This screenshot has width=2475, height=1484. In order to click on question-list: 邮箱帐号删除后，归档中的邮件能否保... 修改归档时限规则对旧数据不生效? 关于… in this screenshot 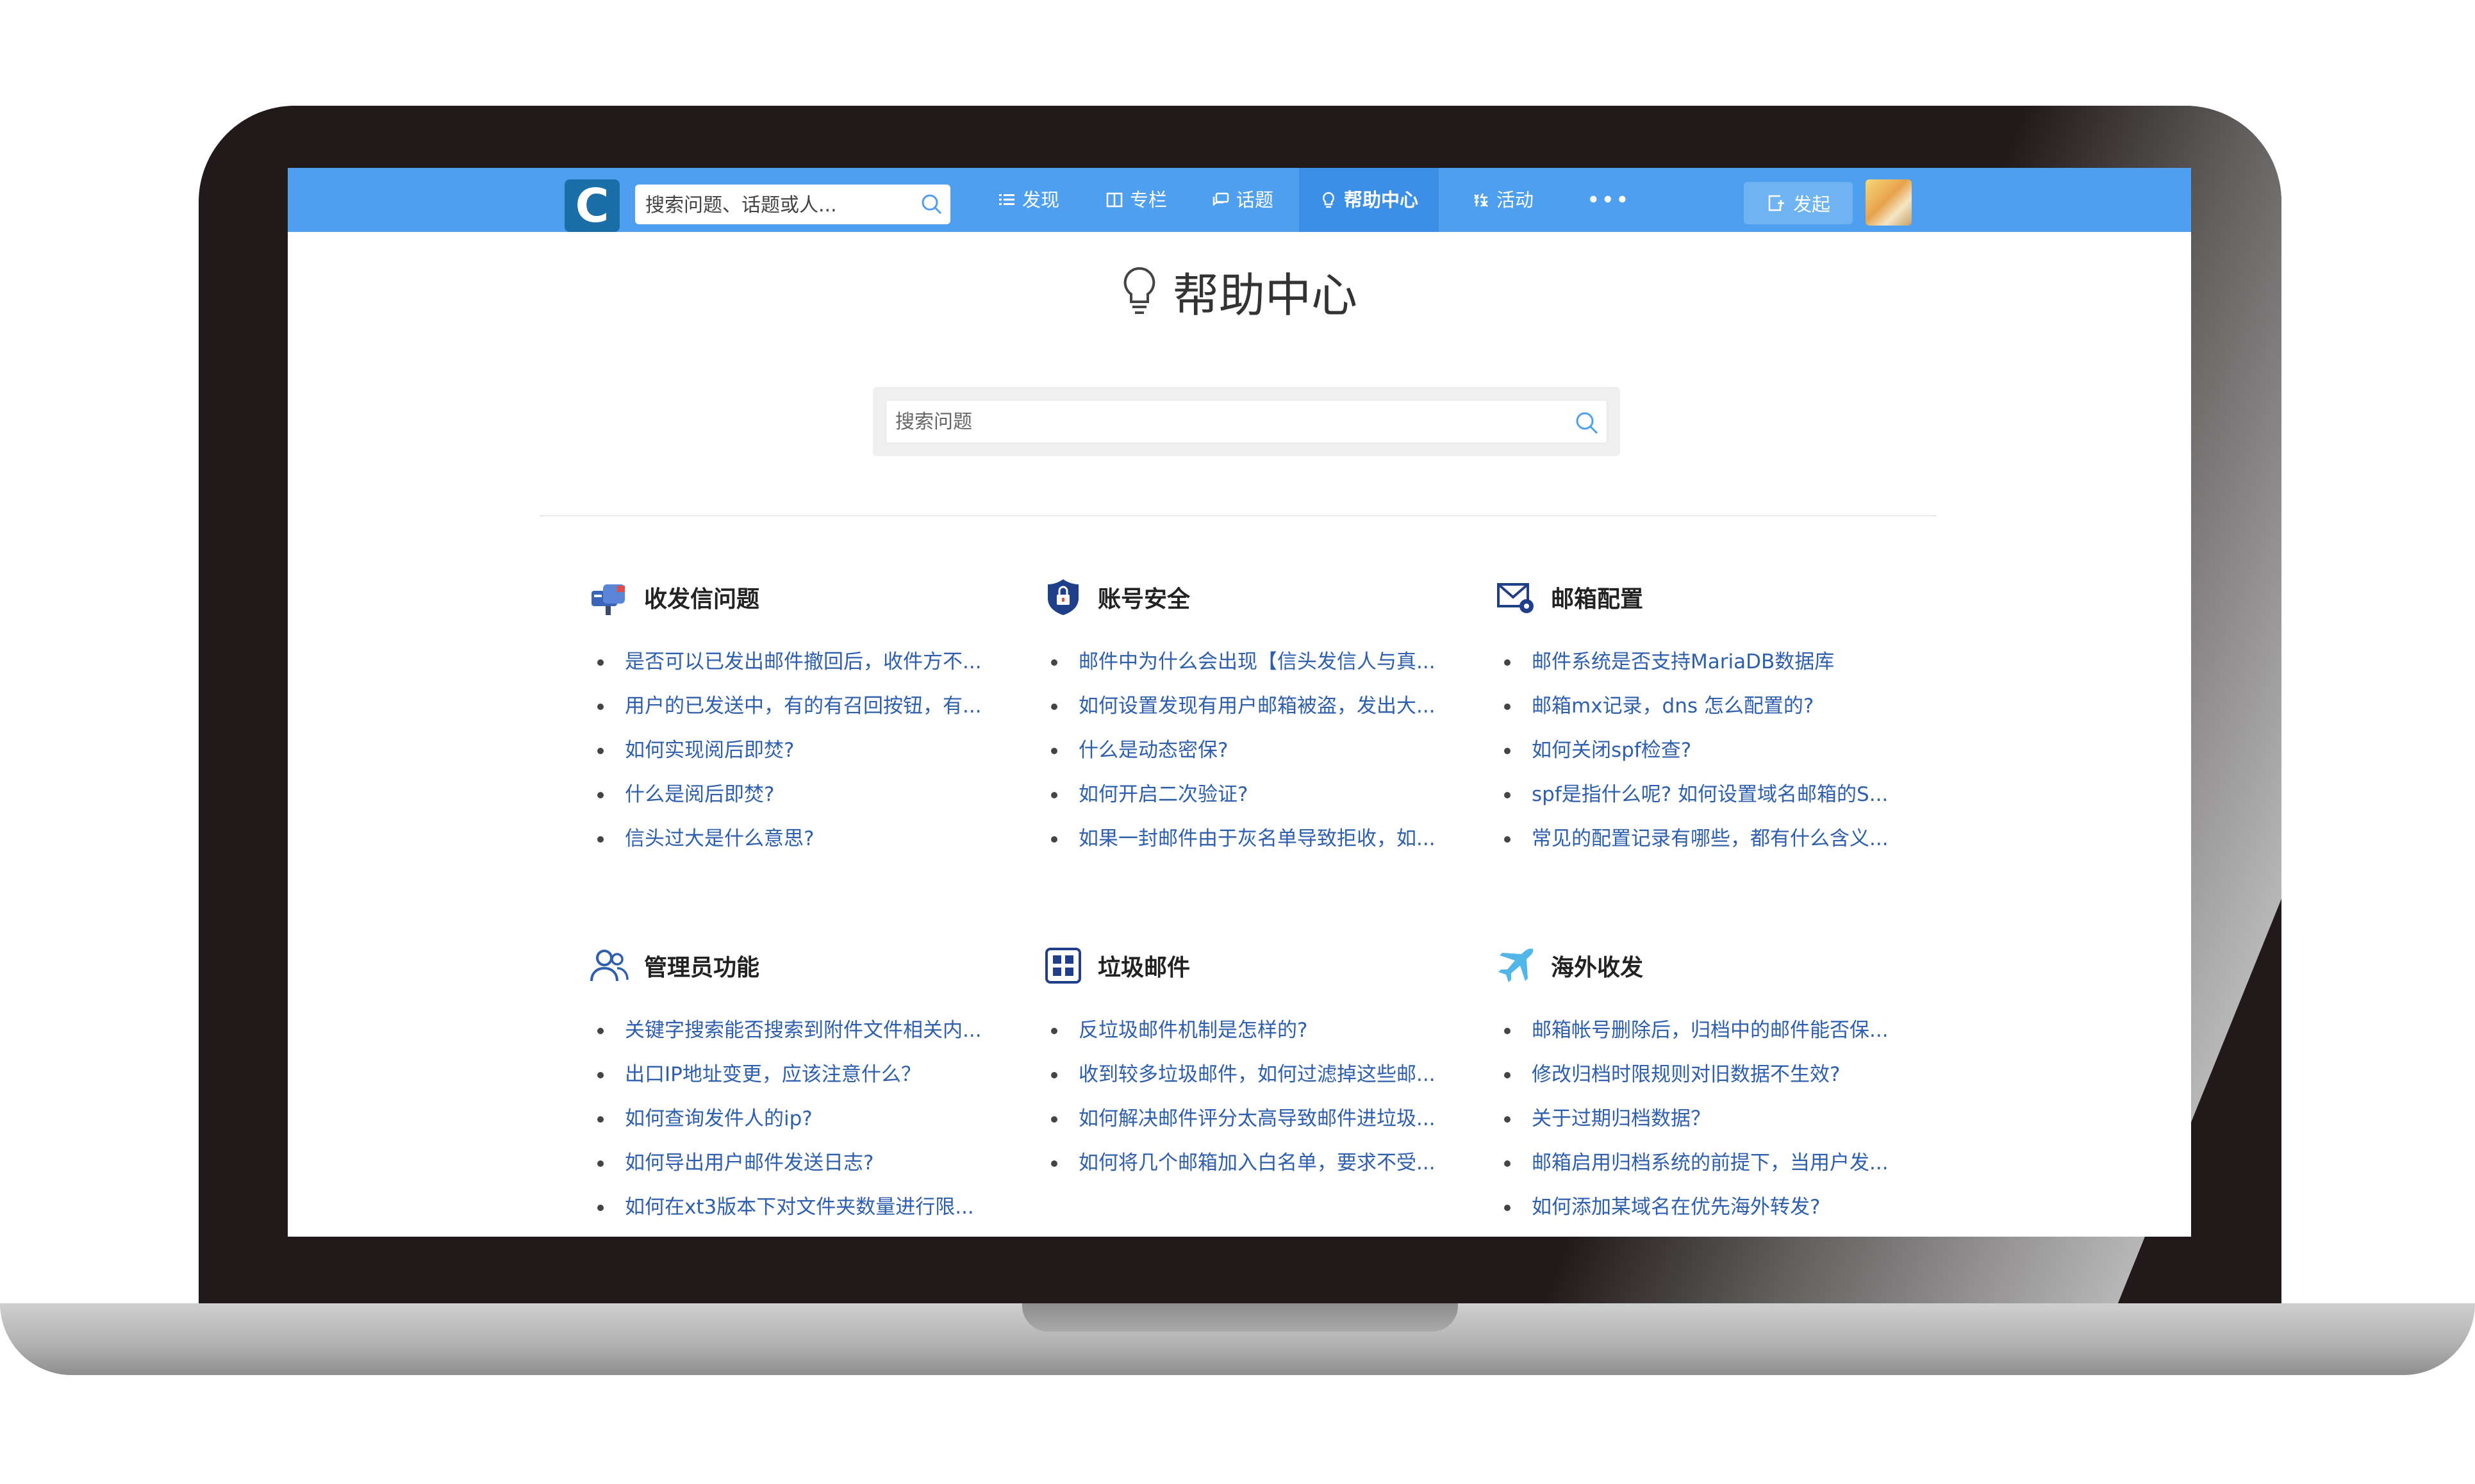, I will do `click(1714, 1119)`.